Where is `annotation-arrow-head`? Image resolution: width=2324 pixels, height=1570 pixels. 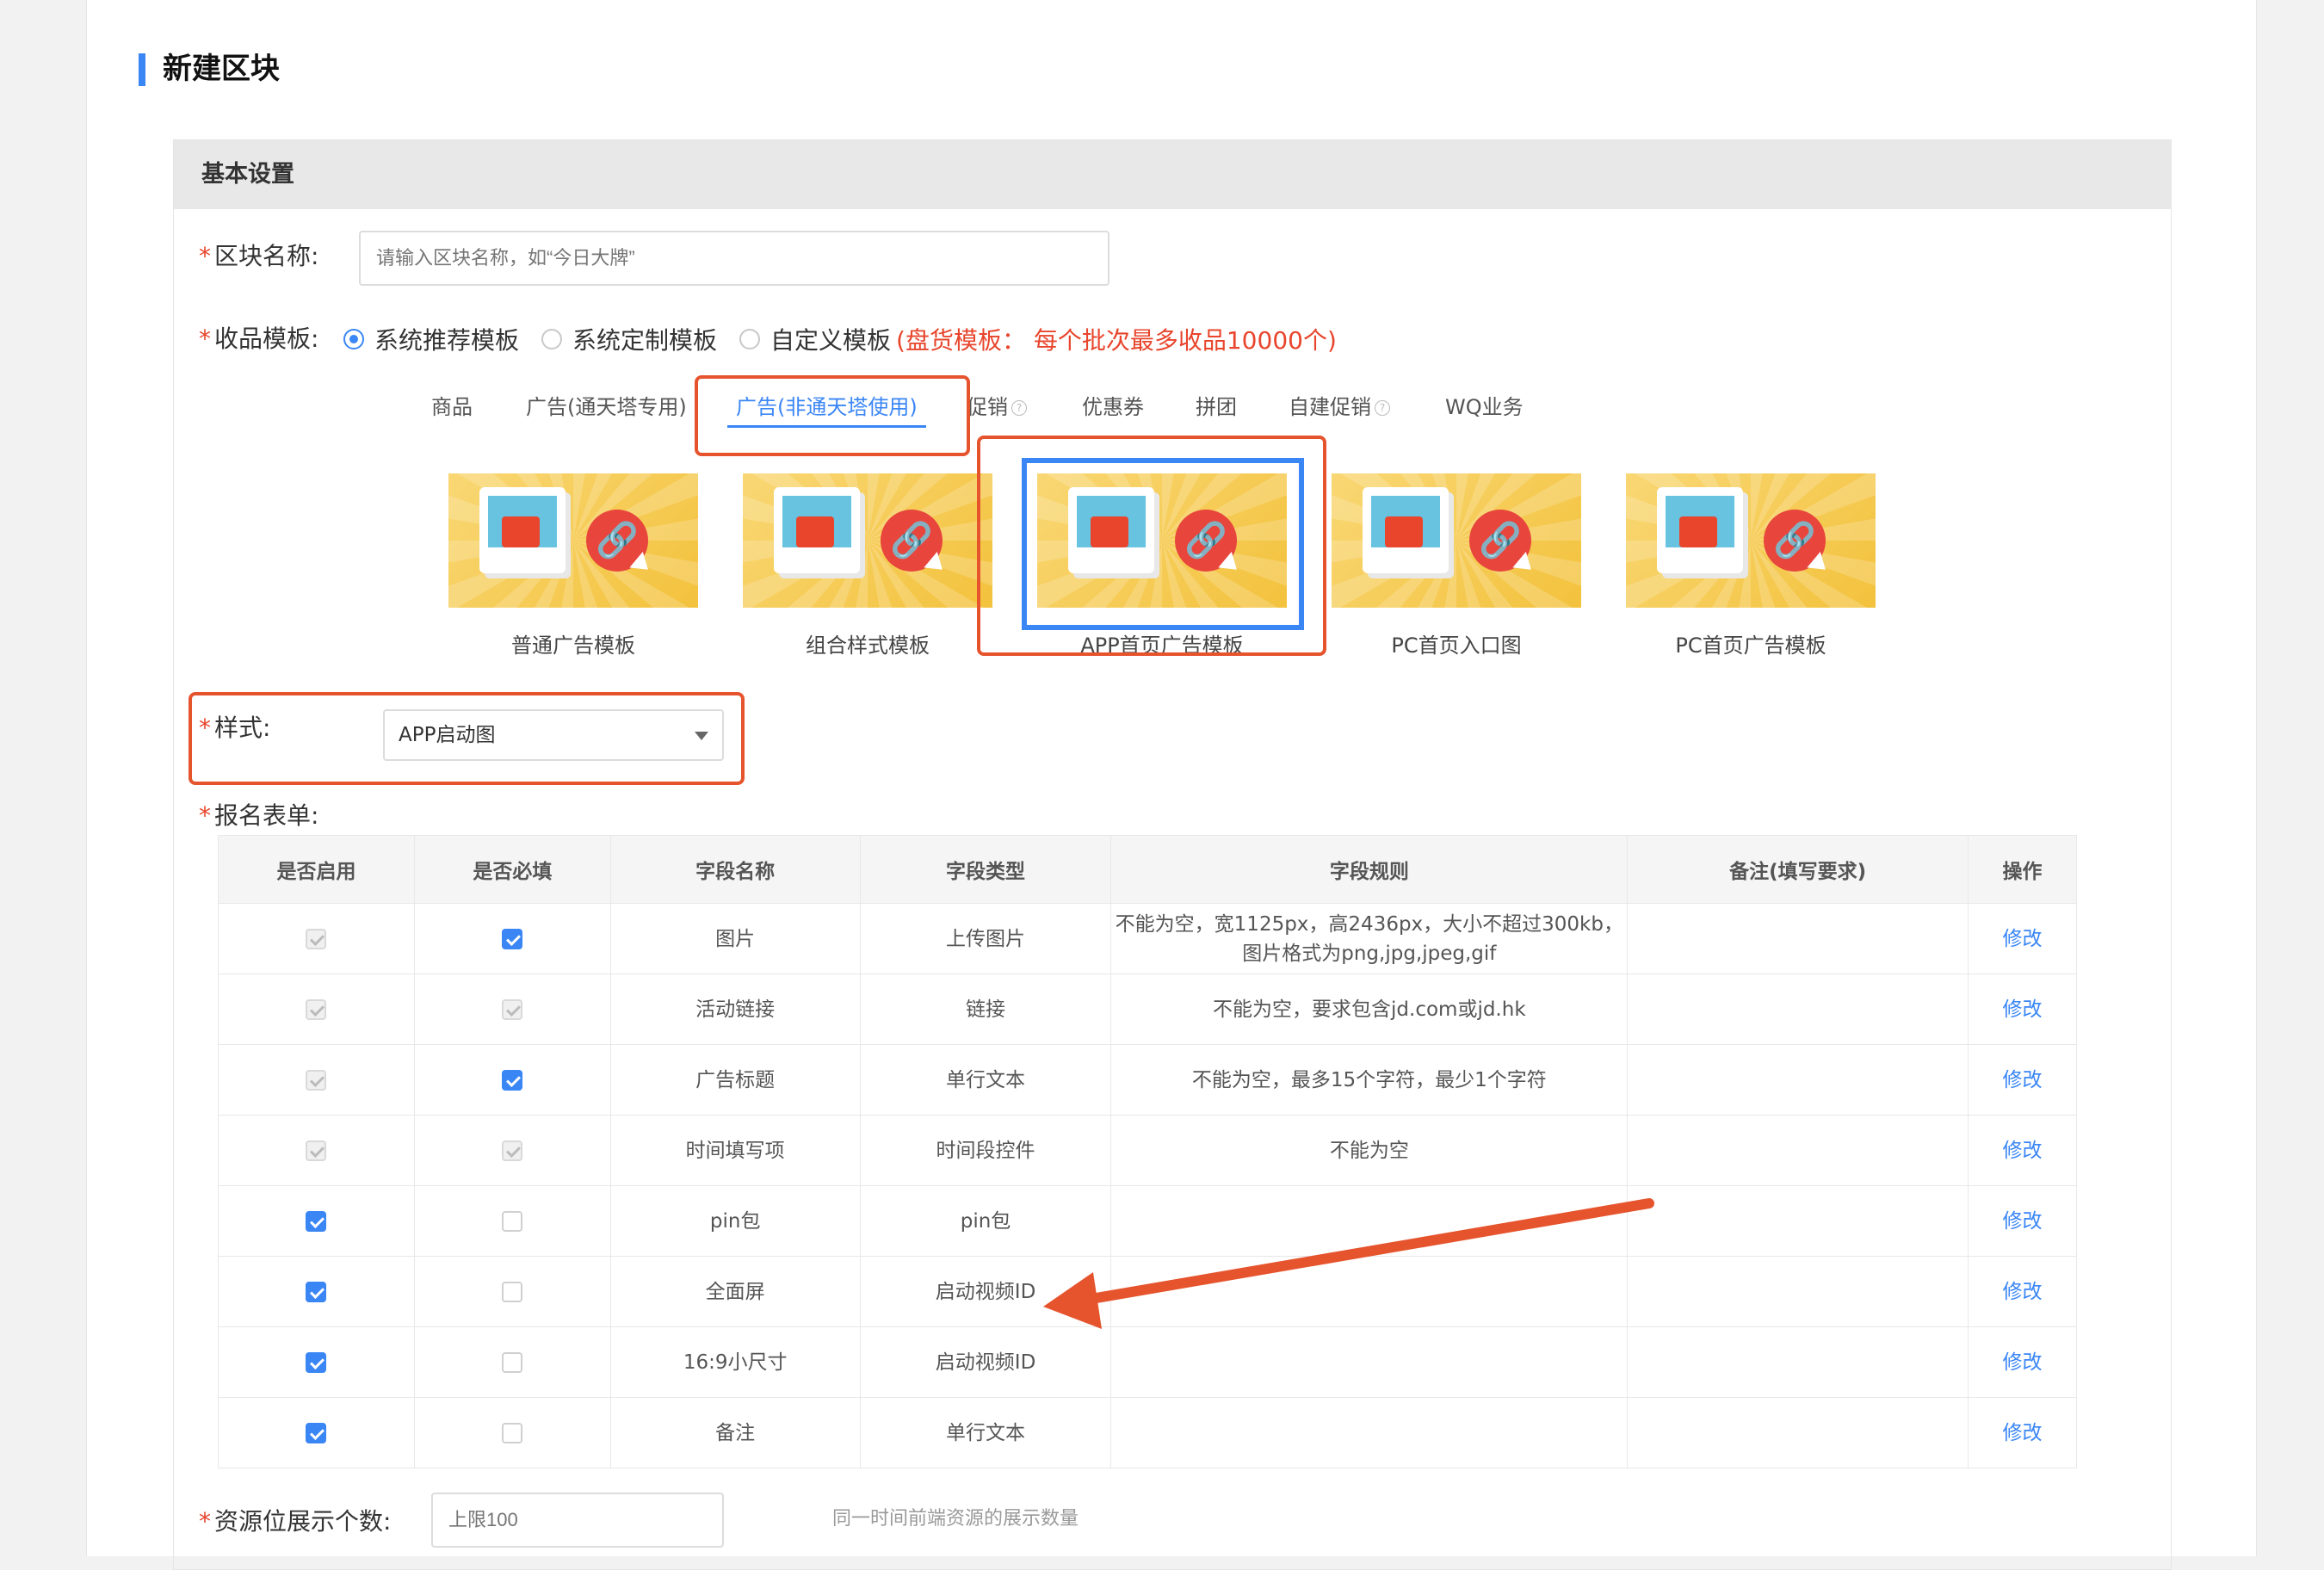 annotation-arrow-head is located at coordinates (1072, 1300).